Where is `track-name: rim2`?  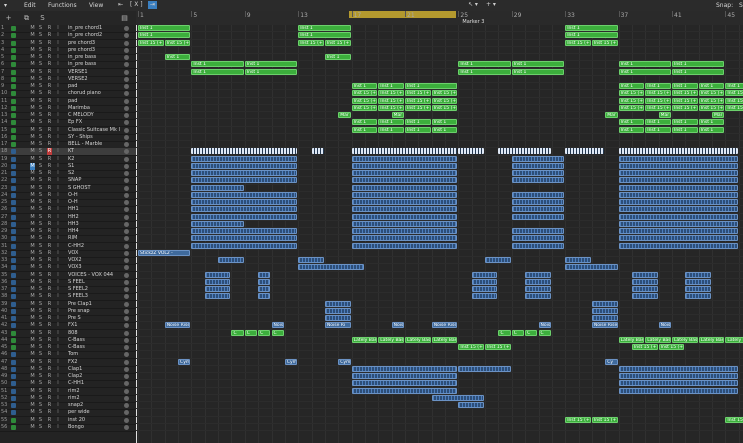
track-name: rim2 is located at coordinates (74, 391).